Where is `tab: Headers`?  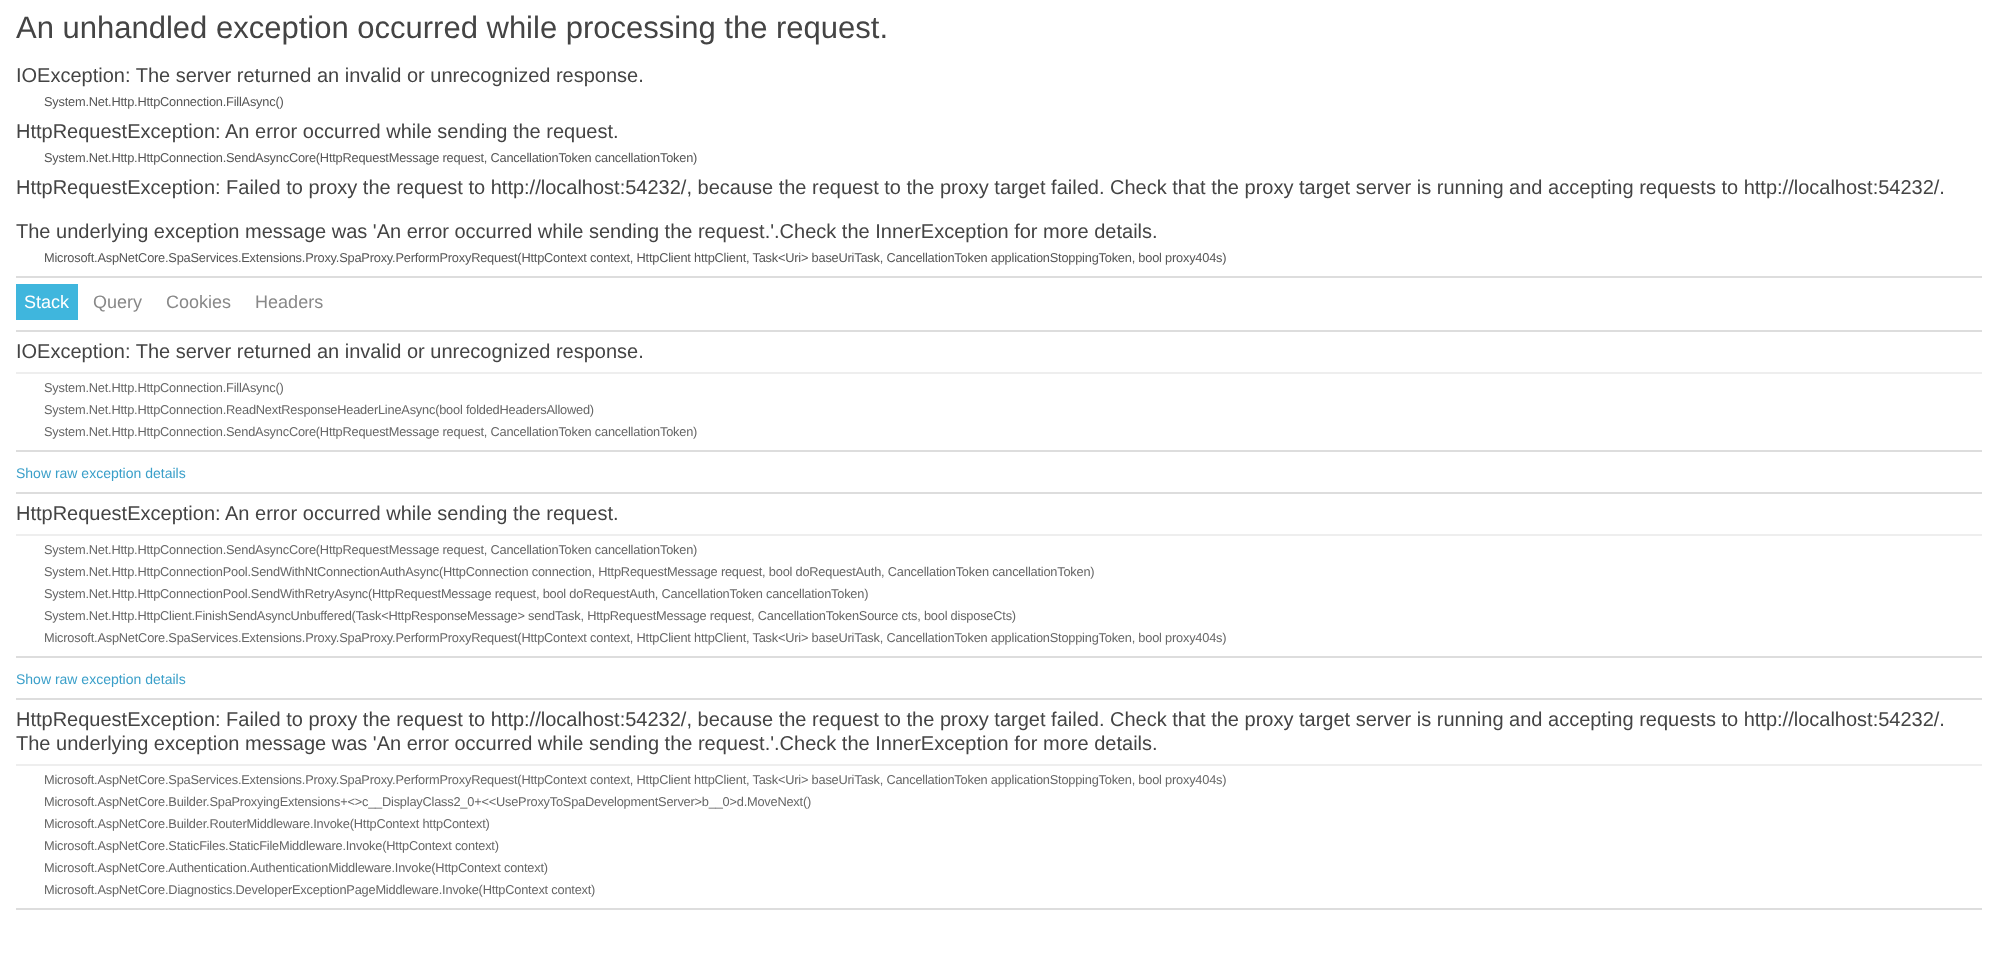 tab: Headers is located at coordinates (289, 302).